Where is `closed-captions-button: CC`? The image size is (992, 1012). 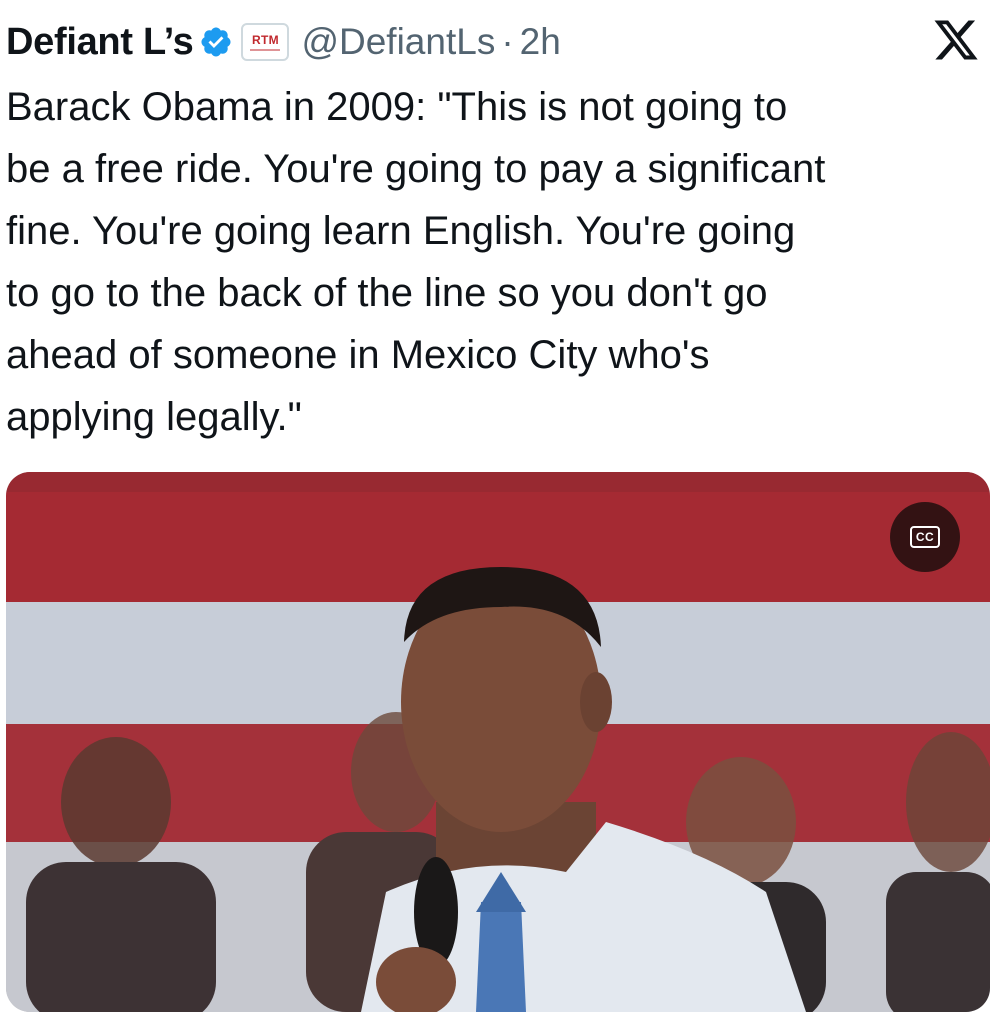
closed-captions-button: CC is located at coordinates (925, 537).